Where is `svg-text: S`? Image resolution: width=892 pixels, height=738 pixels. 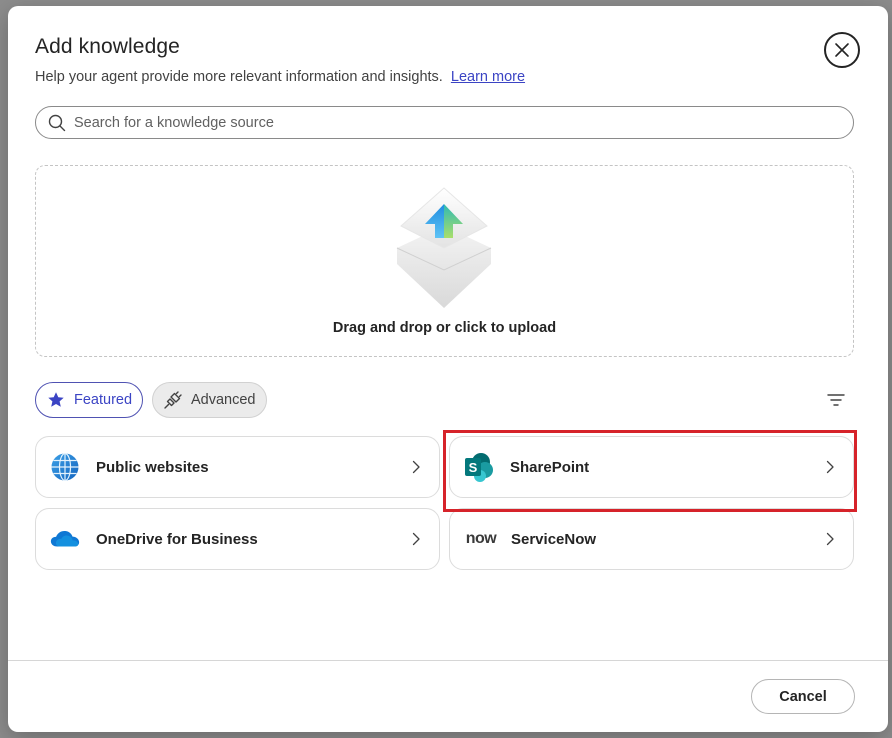 svg-text: S is located at coordinates (473, 467).